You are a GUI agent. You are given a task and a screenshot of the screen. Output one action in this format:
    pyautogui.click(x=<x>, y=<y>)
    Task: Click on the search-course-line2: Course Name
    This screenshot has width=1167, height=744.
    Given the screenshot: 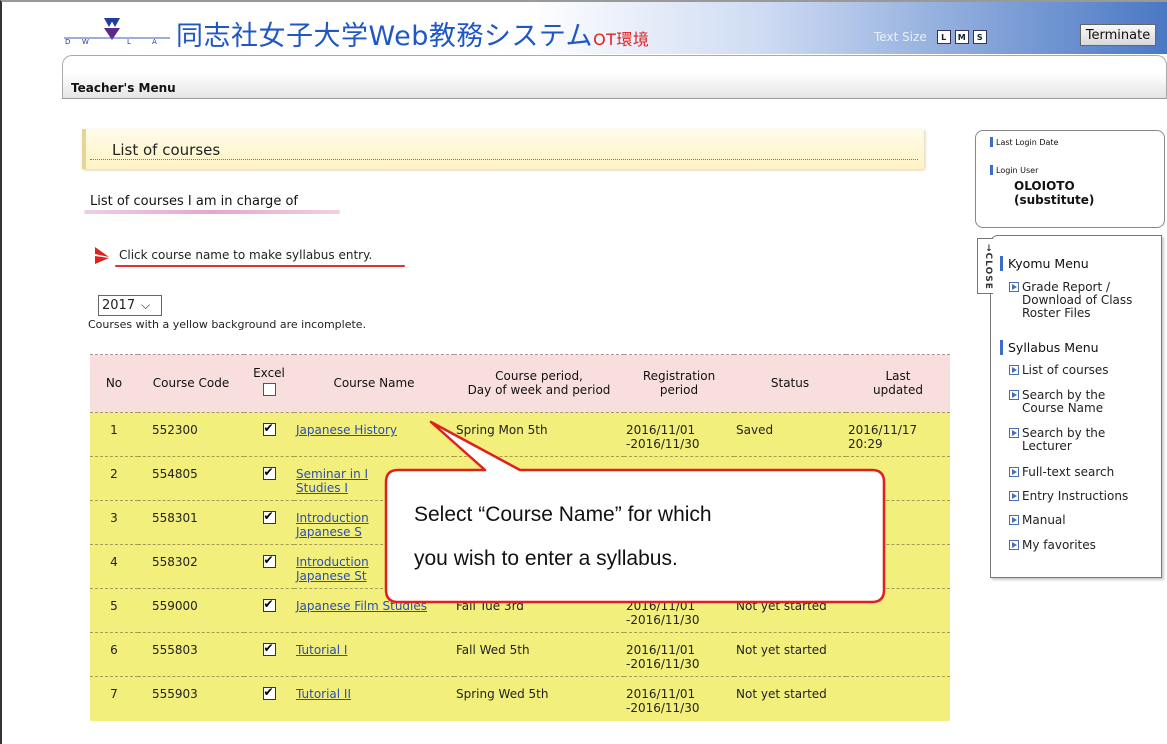 What is the action you would take?
    pyautogui.click(x=1063, y=408)
    